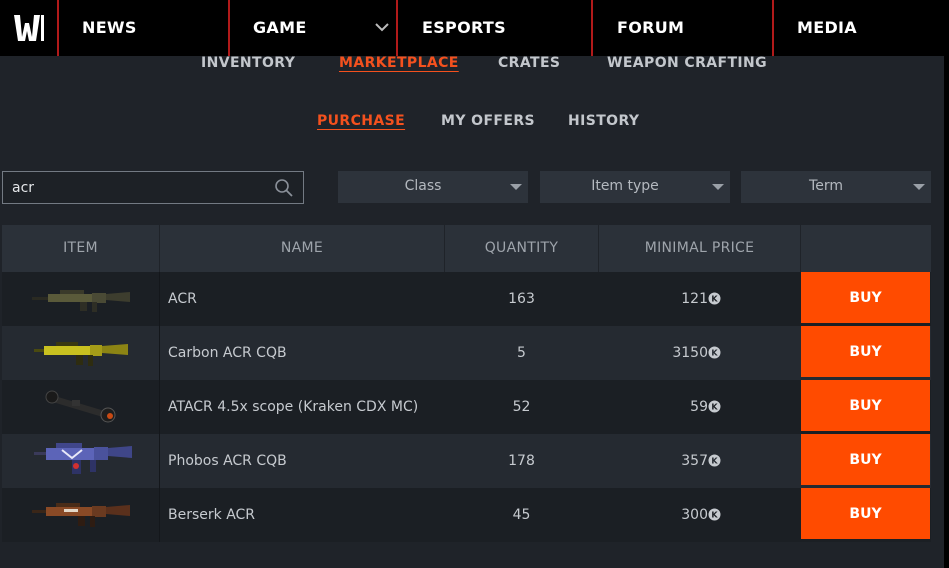 The width and height of the screenshot is (949, 568). Describe the element at coordinates (488, 121) in the screenshot. I see `tab-my-offers: MY OFFERS` at that location.